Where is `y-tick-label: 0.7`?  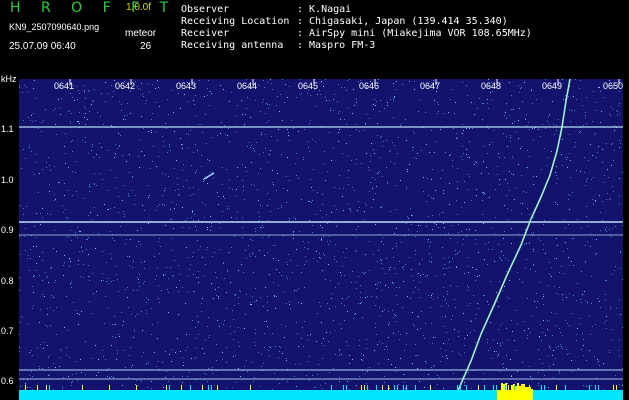
y-tick-label: 0.7 is located at coordinates (7, 331).